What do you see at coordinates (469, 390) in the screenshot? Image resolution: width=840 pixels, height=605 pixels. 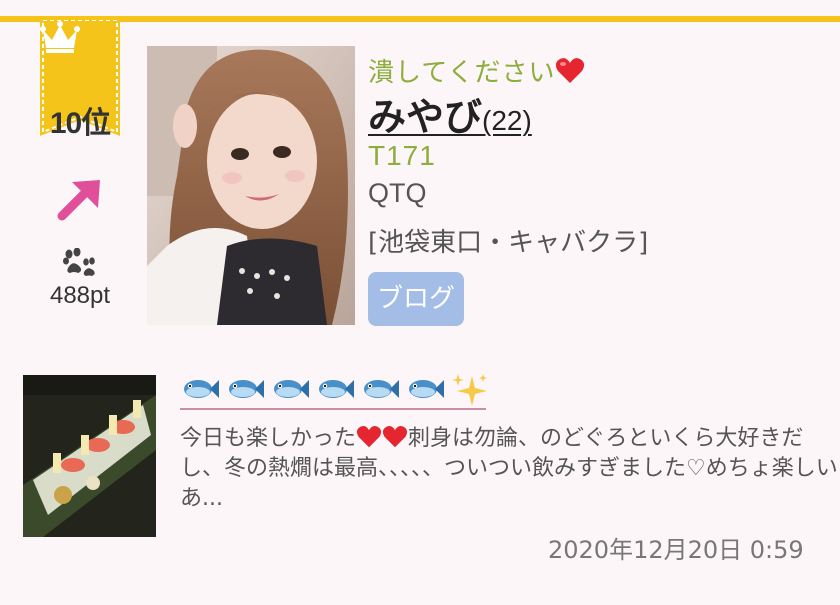 I see `sparkles-icon` at bounding box center [469, 390].